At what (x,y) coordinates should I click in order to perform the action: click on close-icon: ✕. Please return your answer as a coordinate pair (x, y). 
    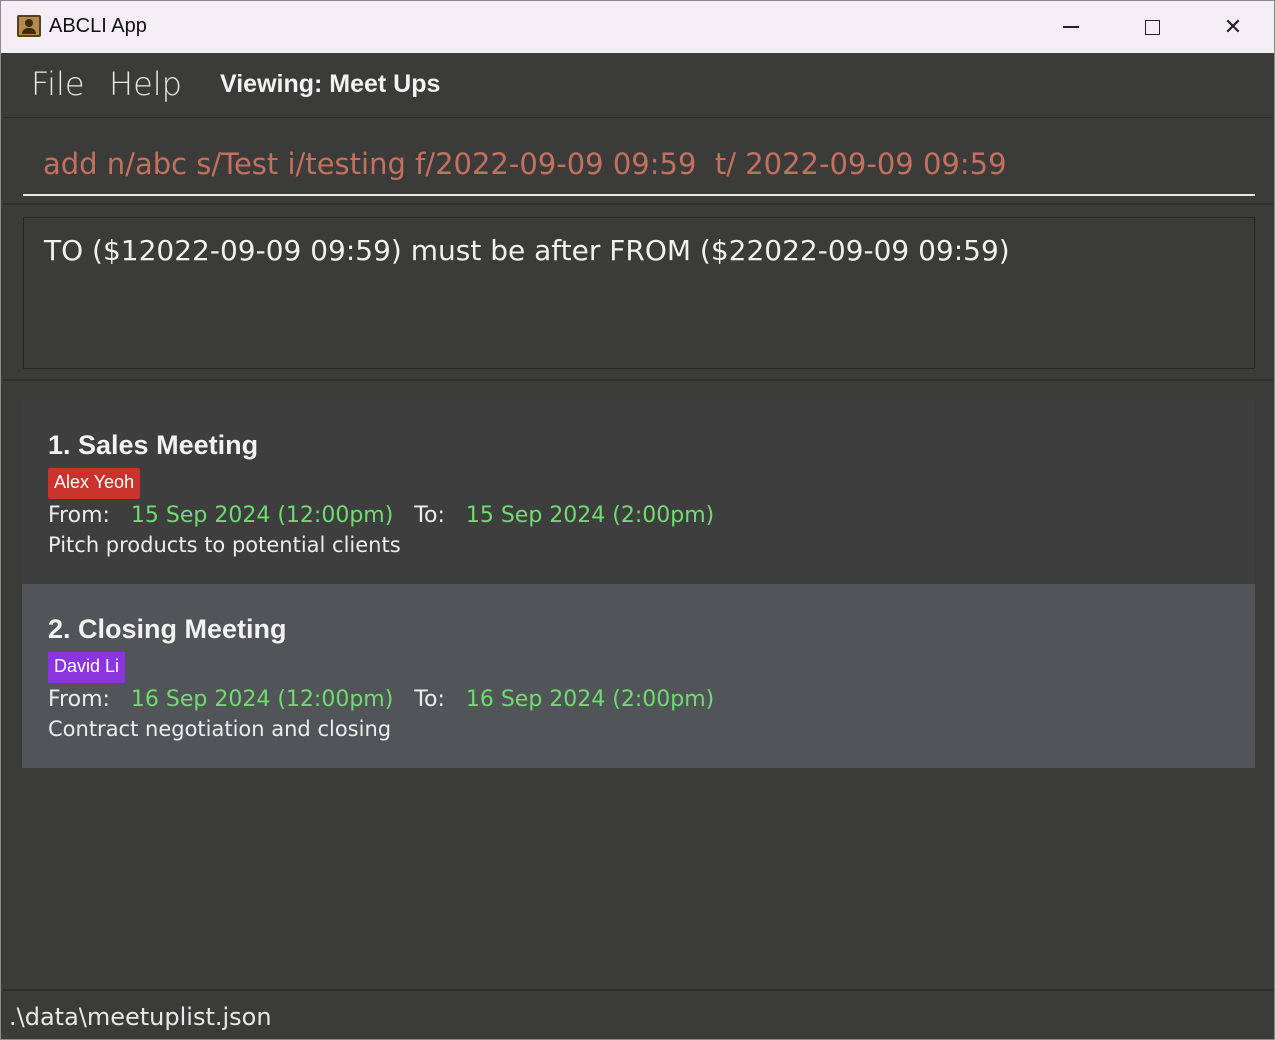
    Looking at the image, I should click on (1233, 26).